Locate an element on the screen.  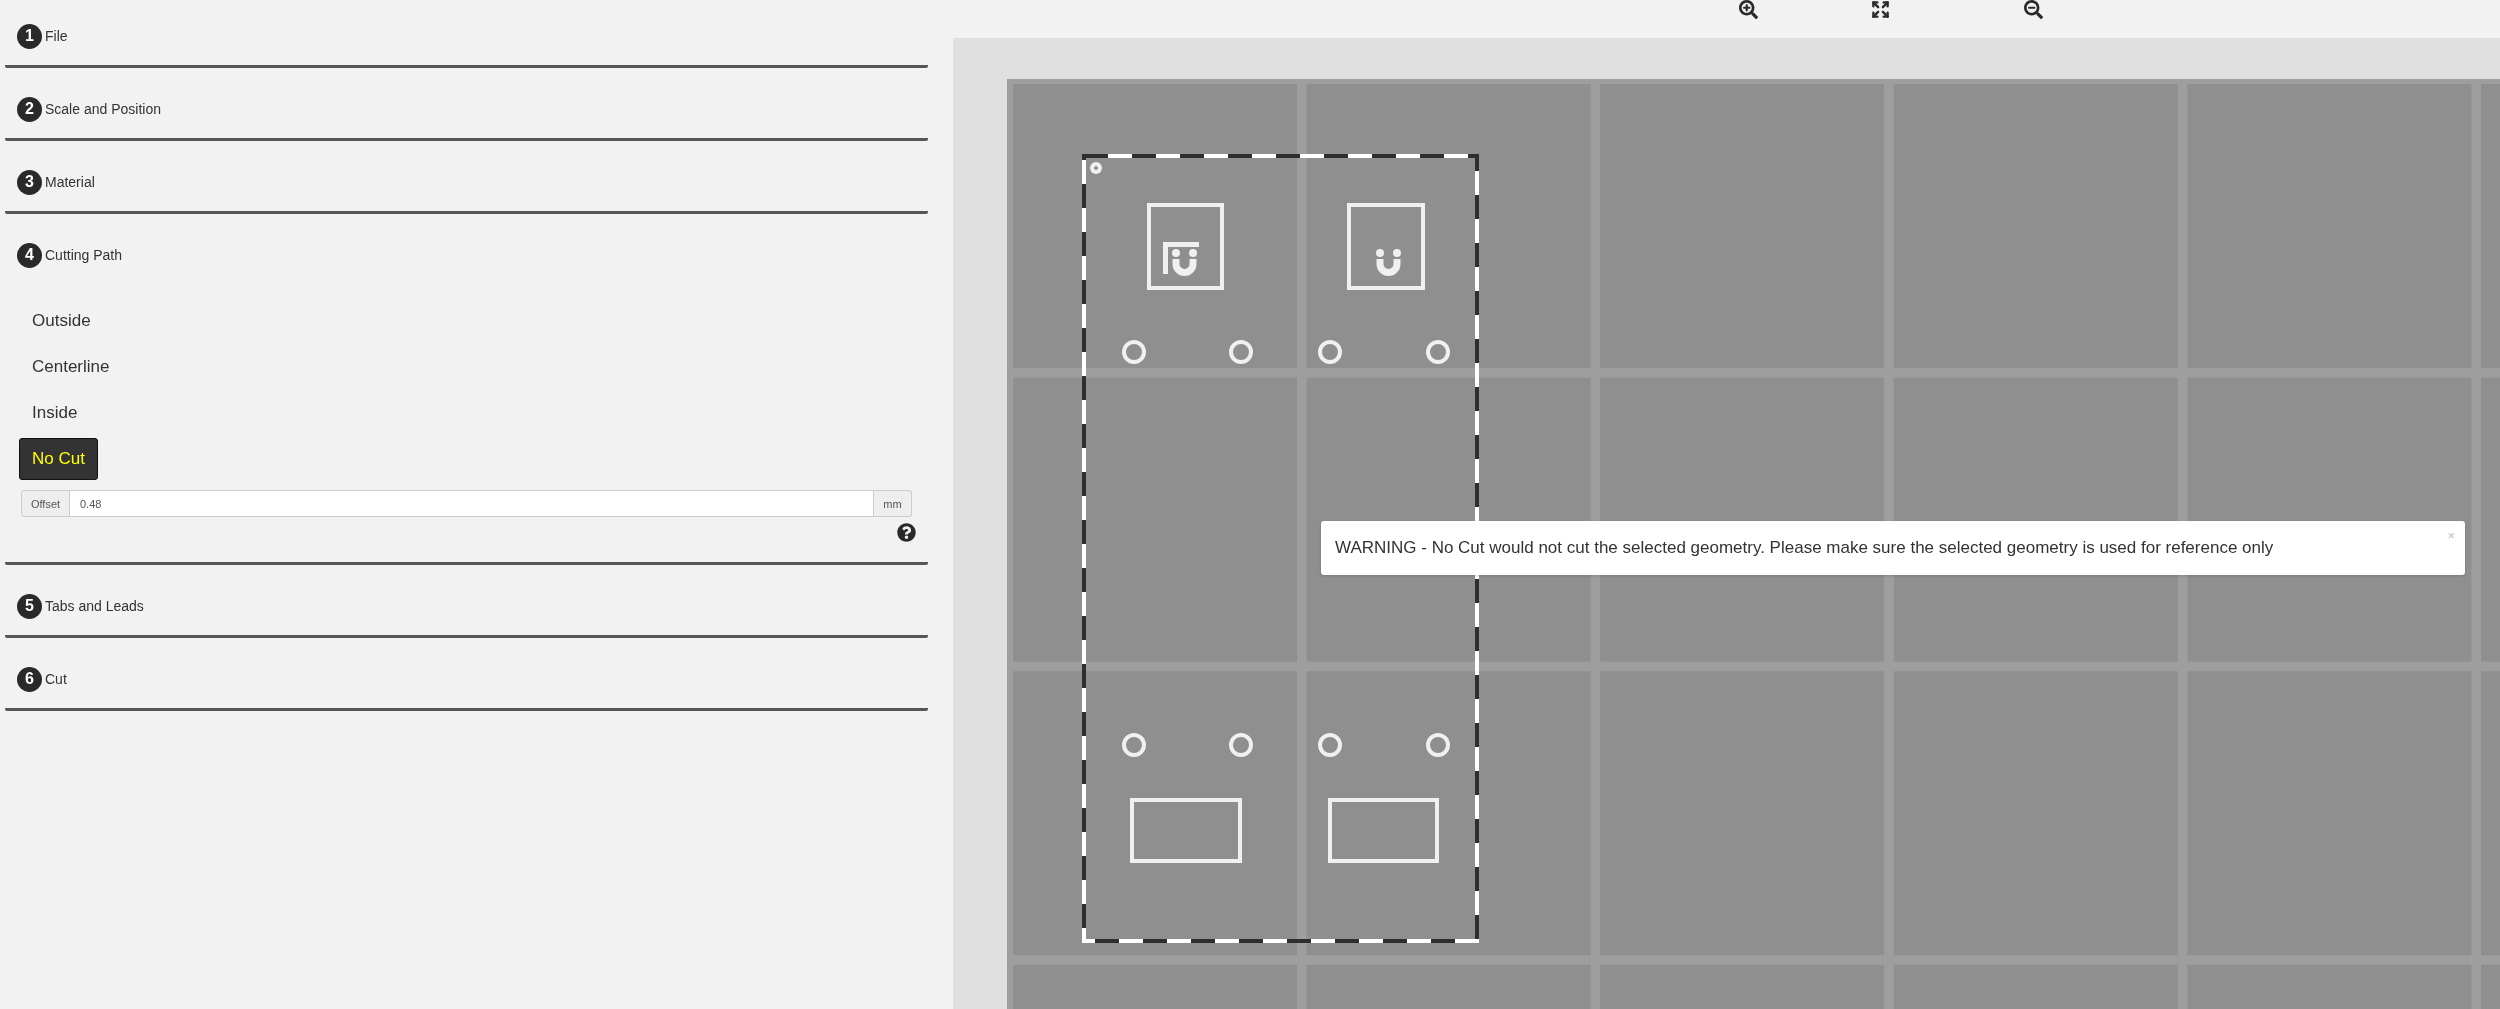
section-title: Material is located at coordinates (70, 182).